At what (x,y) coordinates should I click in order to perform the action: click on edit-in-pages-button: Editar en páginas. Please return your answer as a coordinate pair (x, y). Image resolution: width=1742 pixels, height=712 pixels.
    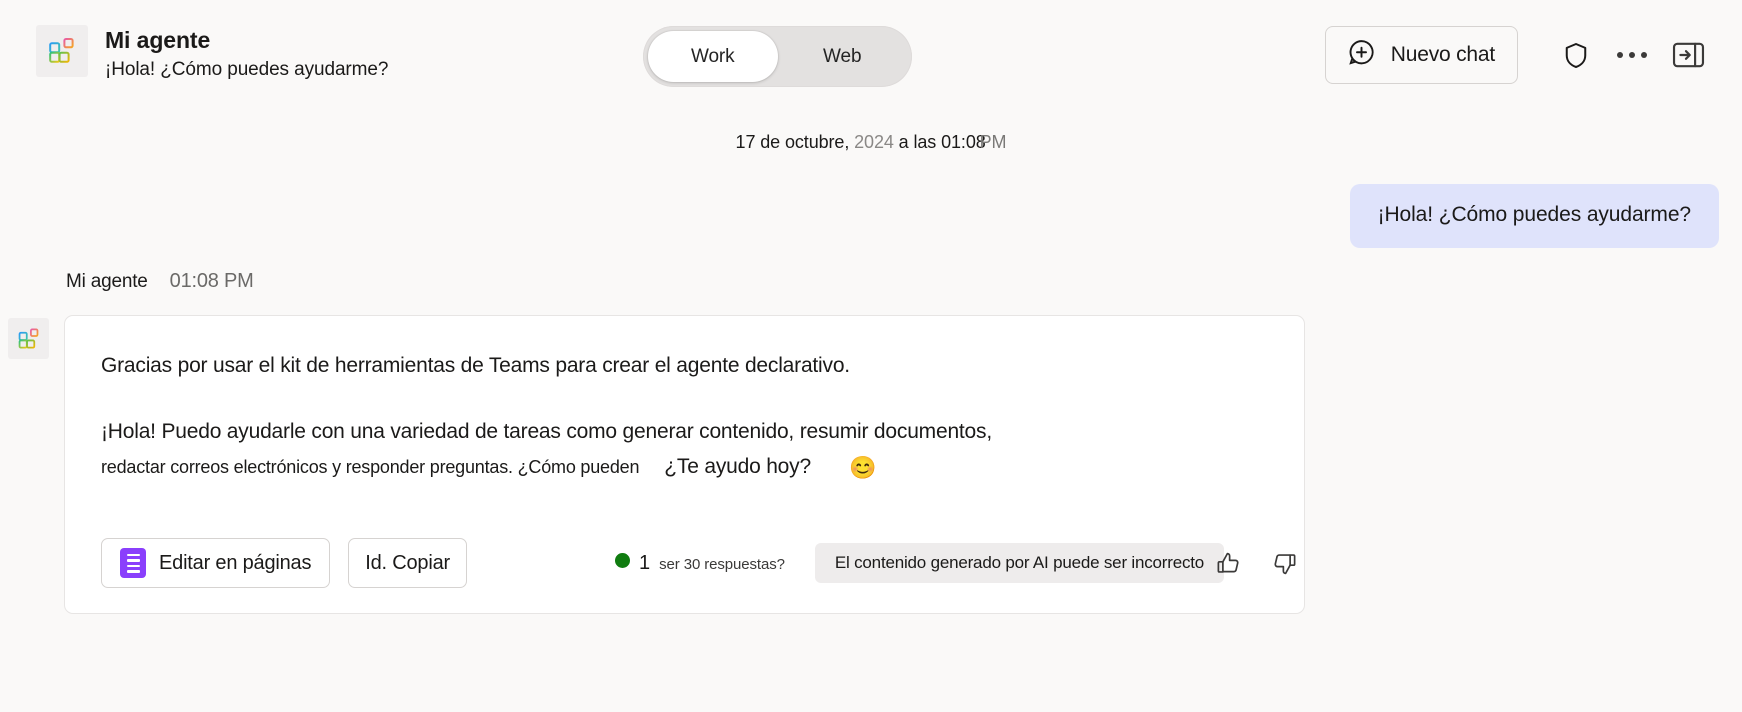
    Looking at the image, I should click on (216, 563).